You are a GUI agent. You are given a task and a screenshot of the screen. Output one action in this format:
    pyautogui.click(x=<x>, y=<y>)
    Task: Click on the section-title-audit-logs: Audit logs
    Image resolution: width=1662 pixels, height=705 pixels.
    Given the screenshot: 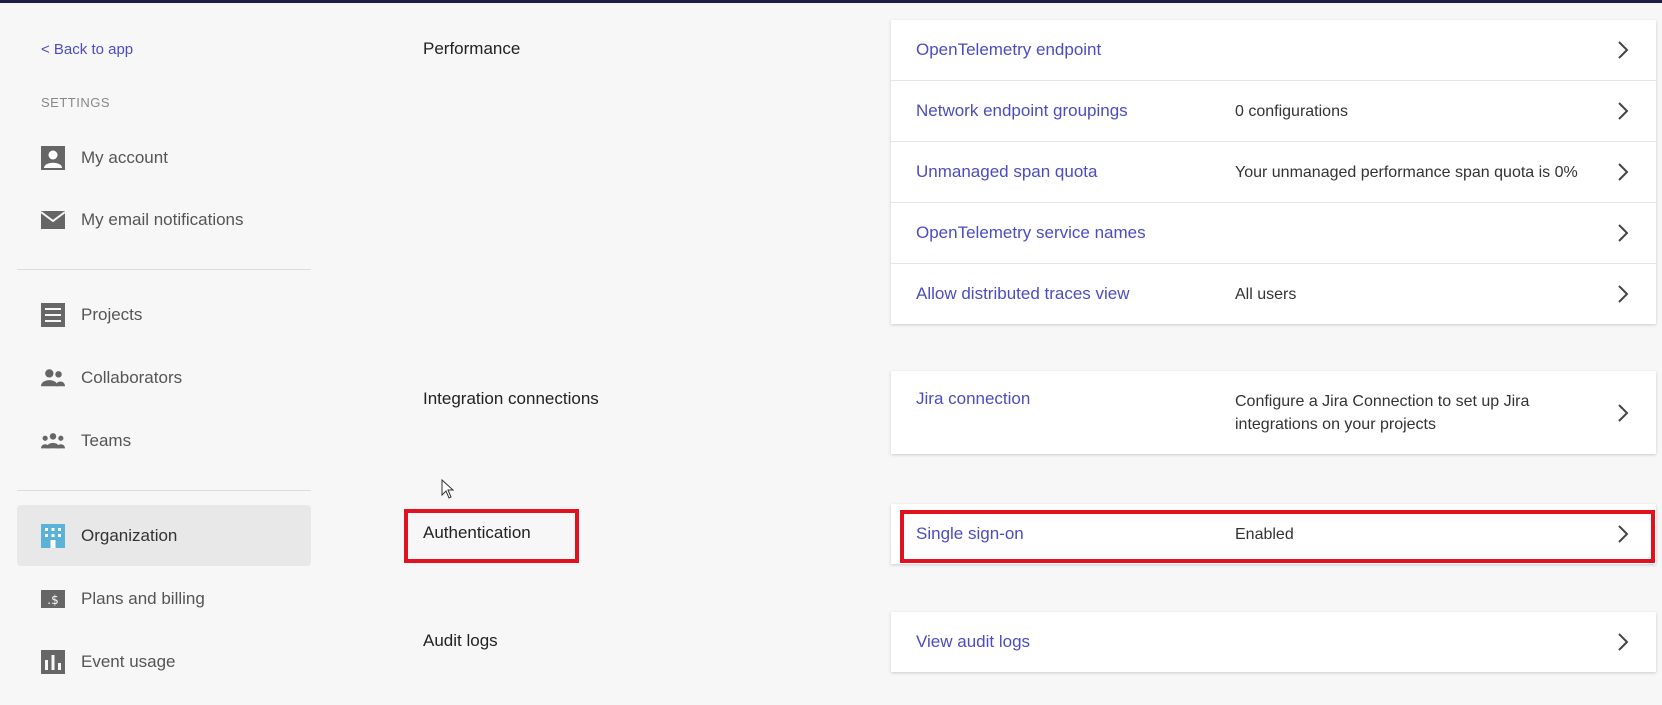 What is the action you would take?
    pyautogui.click(x=460, y=640)
    